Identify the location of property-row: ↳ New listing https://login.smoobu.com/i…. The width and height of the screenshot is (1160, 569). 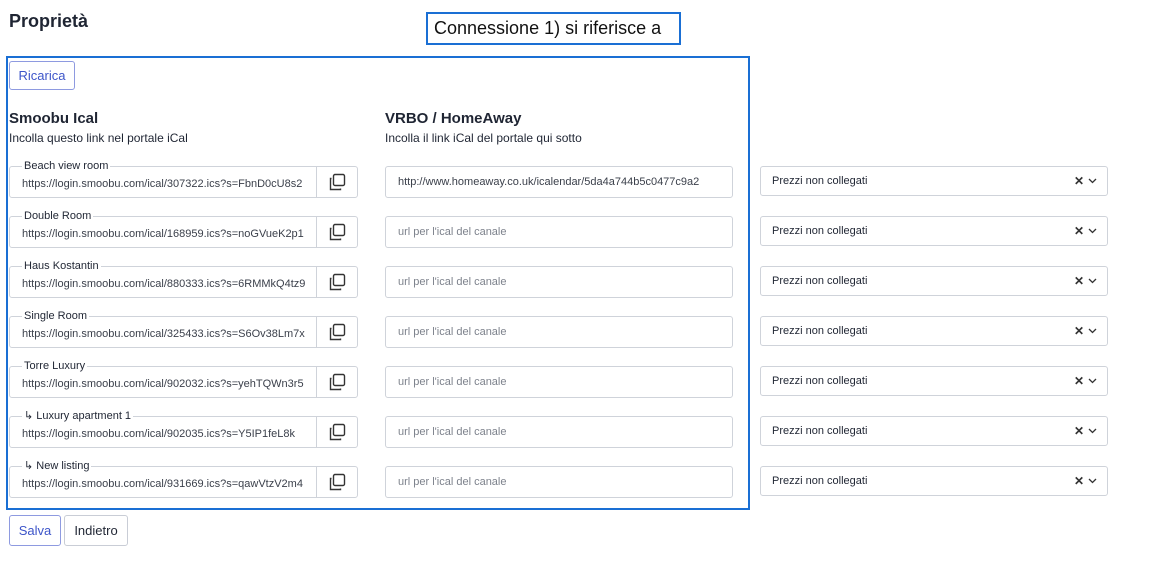
(580, 480).